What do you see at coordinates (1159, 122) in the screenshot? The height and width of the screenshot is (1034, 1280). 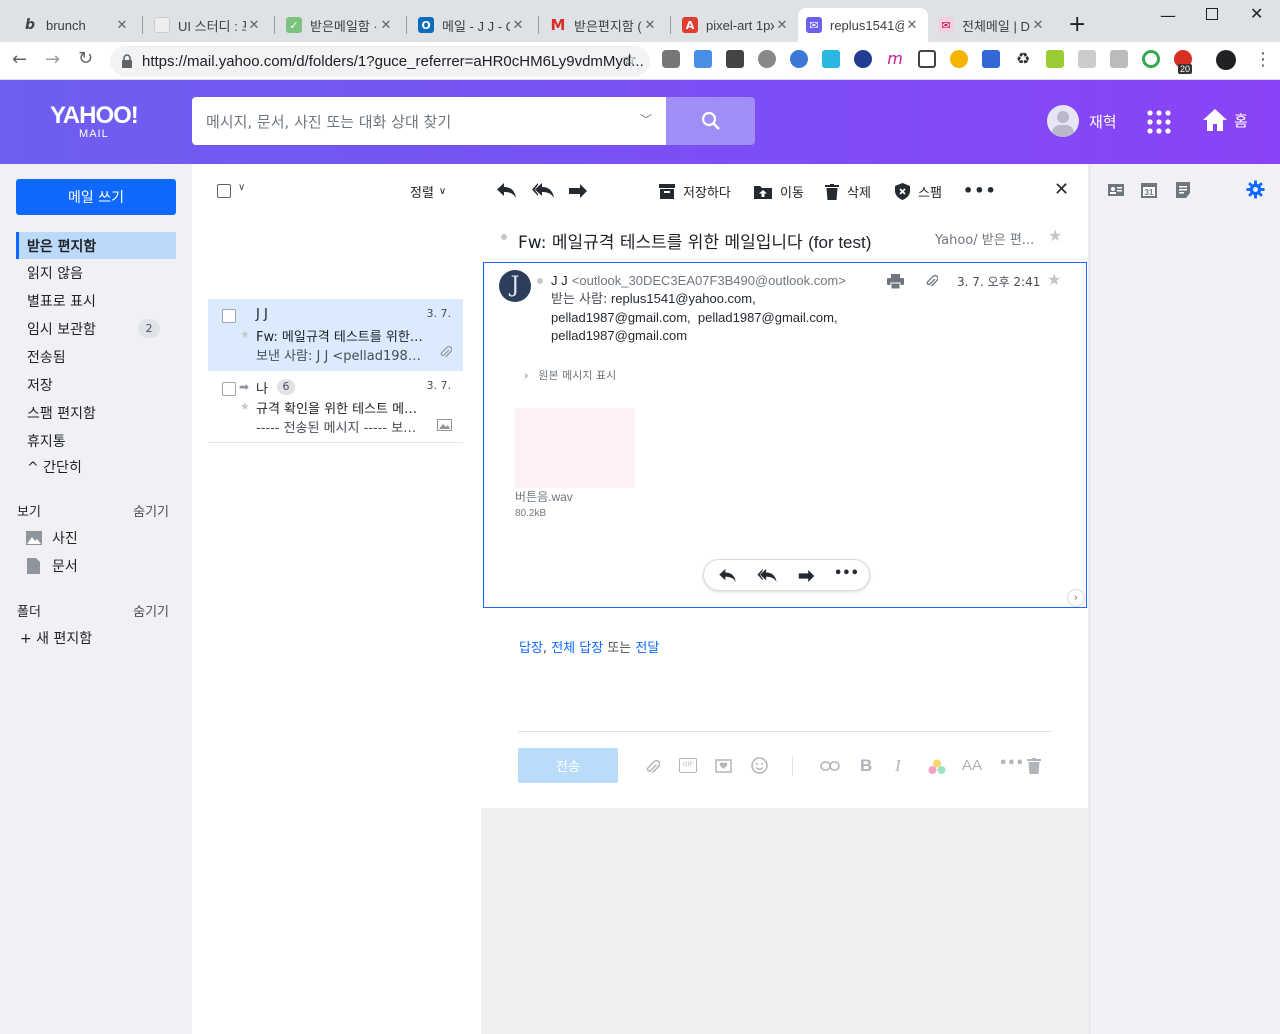 I see `apps-grid-icon` at bounding box center [1159, 122].